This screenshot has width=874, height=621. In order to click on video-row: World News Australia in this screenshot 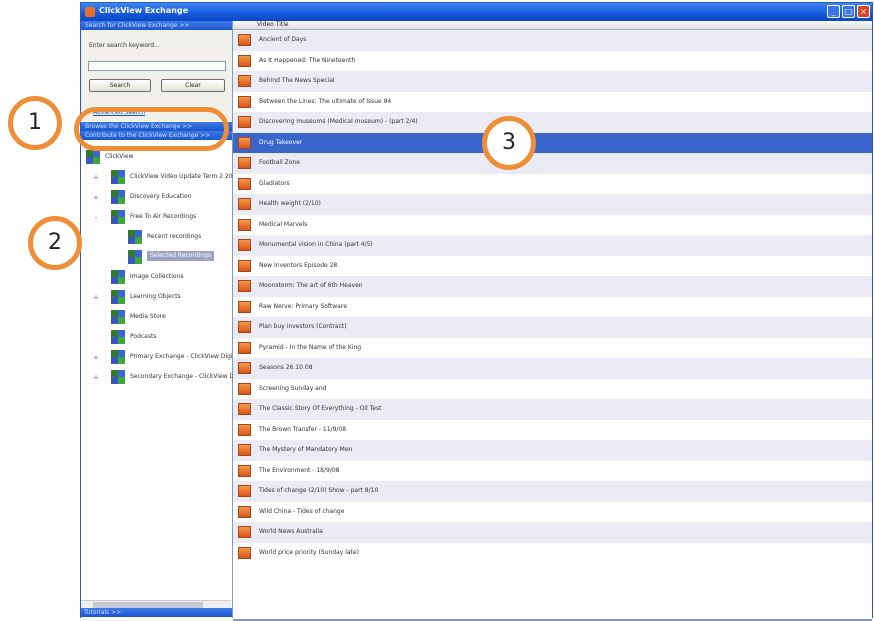, I will do `click(552, 532)`.